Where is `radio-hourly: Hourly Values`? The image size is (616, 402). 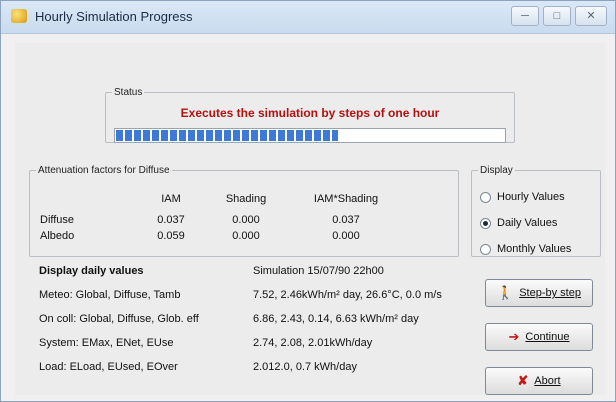 radio-hourly: Hourly Values is located at coordinates (522, 197).